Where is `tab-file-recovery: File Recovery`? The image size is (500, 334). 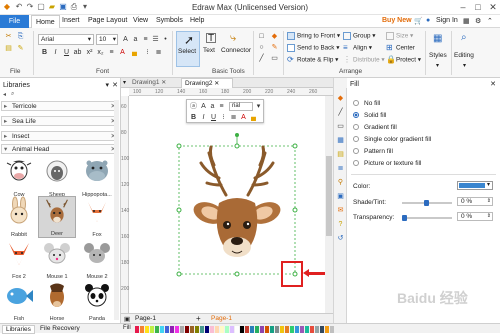
tab-file-recovery: File Recovery is located at coordinates (60, 328).